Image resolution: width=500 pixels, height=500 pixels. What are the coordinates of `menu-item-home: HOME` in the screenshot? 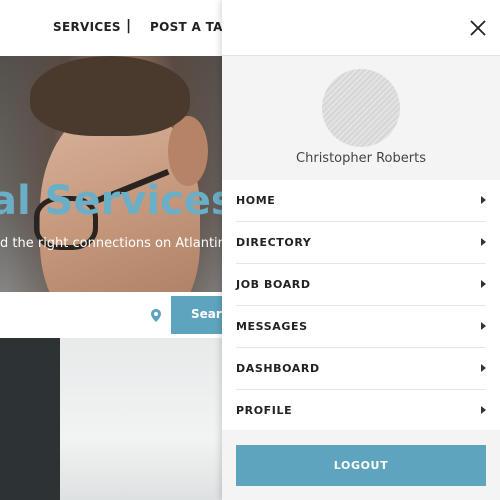 It's located at (361, 201).